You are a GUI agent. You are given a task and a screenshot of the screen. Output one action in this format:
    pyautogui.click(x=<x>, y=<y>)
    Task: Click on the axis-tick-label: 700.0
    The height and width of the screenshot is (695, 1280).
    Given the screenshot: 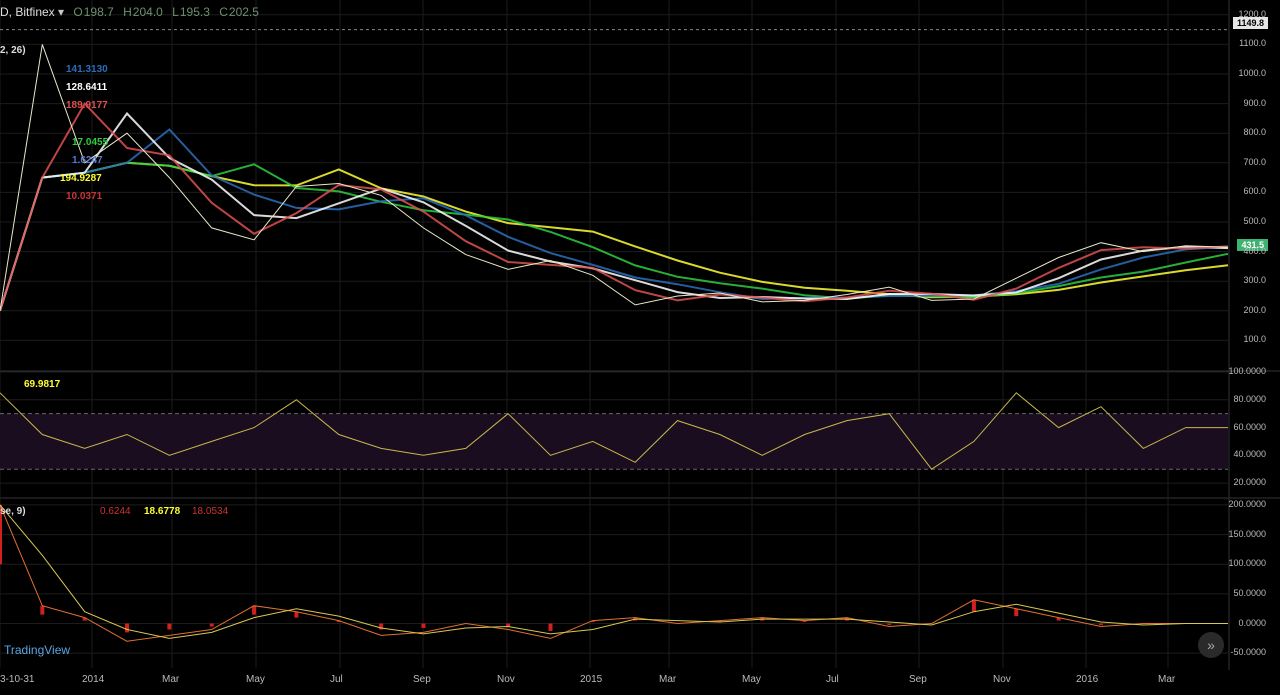 What is the action you would take?
    pyautogui.click(x=1254, y=161)
    